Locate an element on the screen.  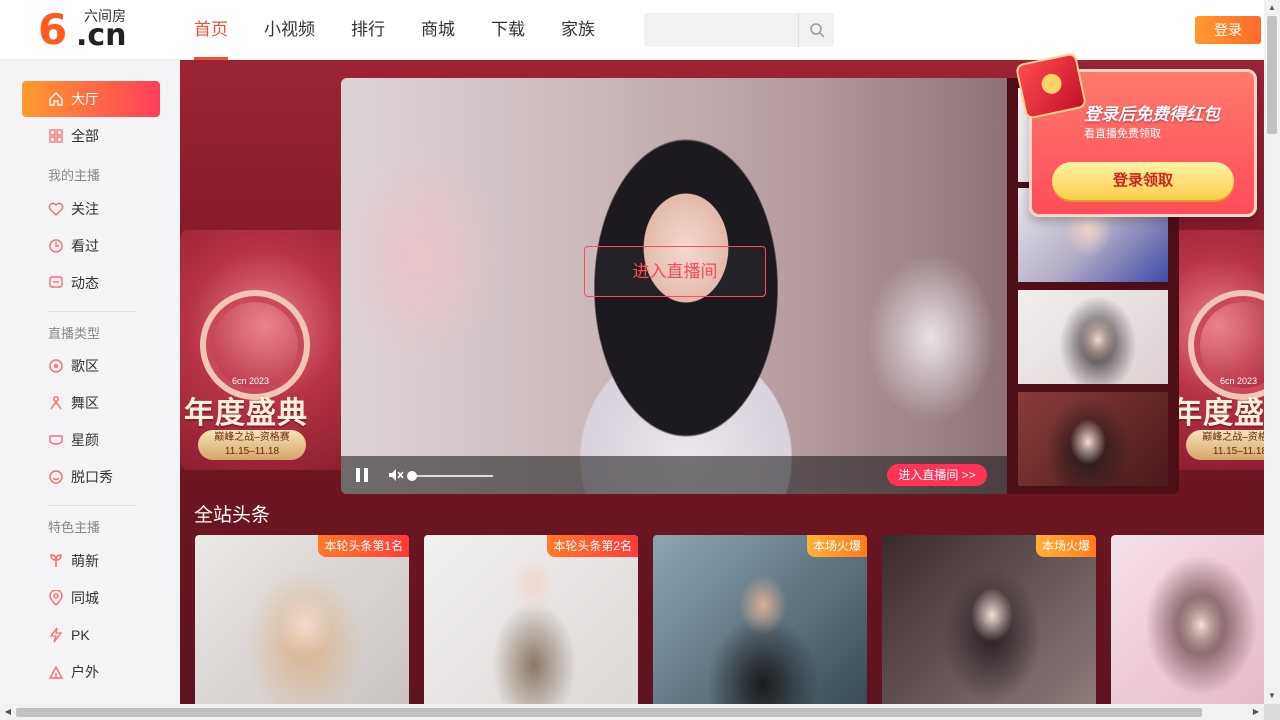
sidebar-item-label: 大厅 is located at coordinates (85, 99).